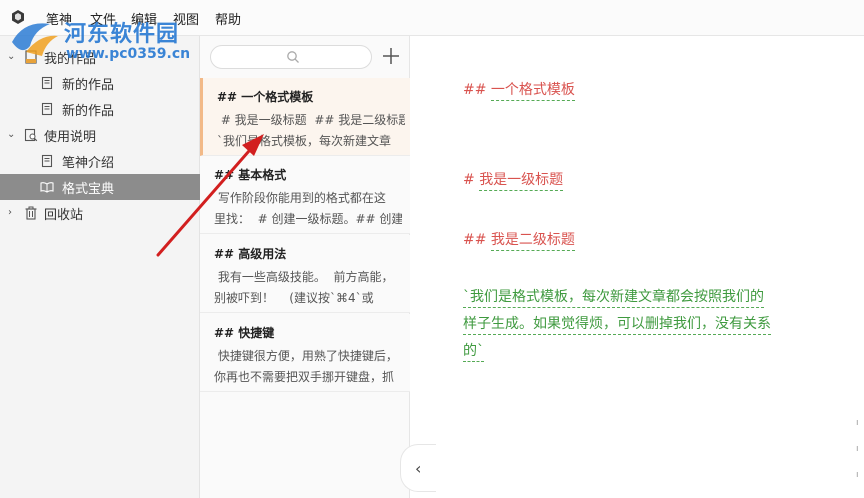 This screenshot has height=498, width=864. Describe the element at coordinates (88, 189) in the screenshot. I see `sidebar-item-label: 格式宝典` at that location.